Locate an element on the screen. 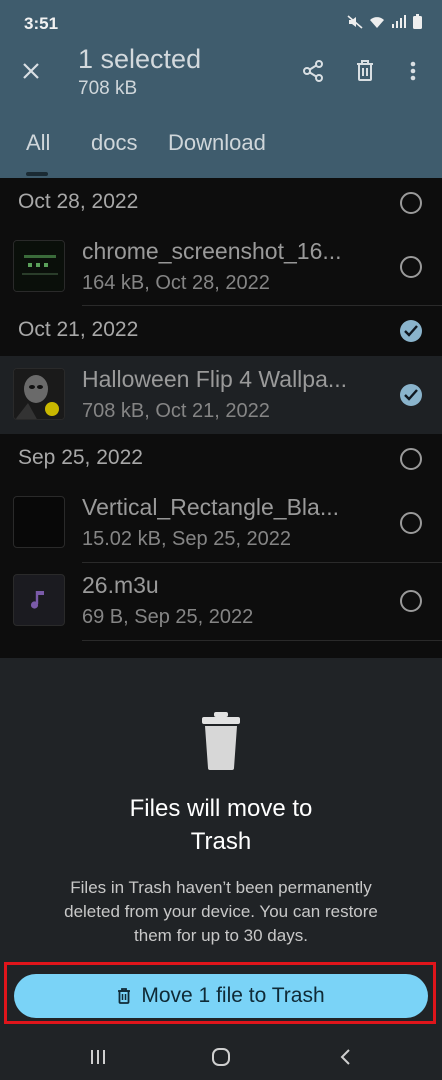 This screenshot has width=442, height=1080. tab-download: Download is located at coordinates (217, 143).